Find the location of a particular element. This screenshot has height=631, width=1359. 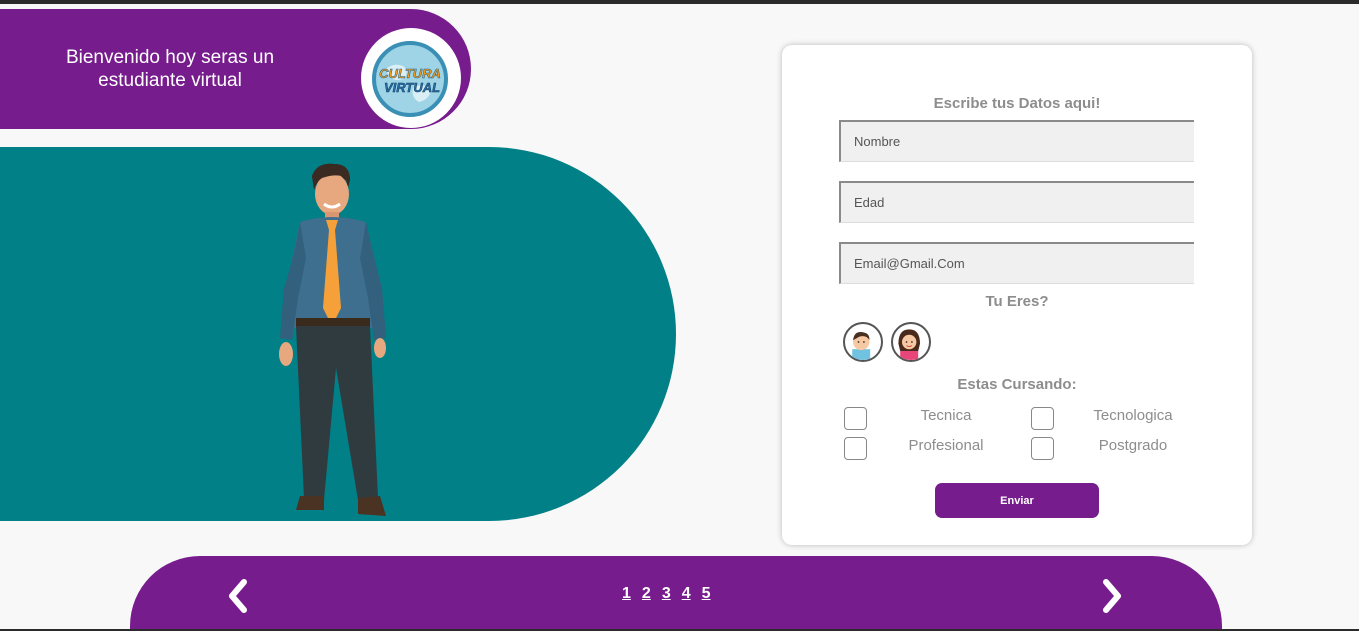

page-links: 1 2 3 4 5 is located at coordinates (672, 594).